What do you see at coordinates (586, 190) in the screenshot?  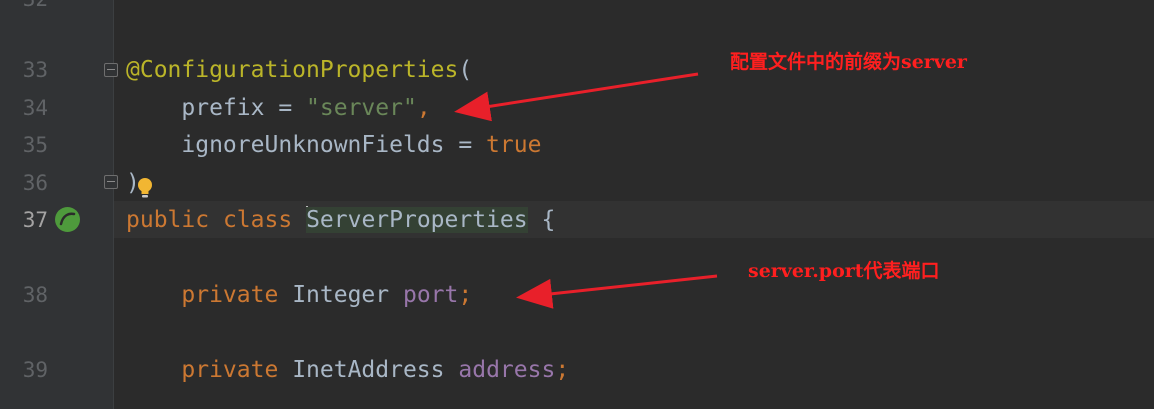 I see `annotation-arrows` at bounding box center [586, 190].